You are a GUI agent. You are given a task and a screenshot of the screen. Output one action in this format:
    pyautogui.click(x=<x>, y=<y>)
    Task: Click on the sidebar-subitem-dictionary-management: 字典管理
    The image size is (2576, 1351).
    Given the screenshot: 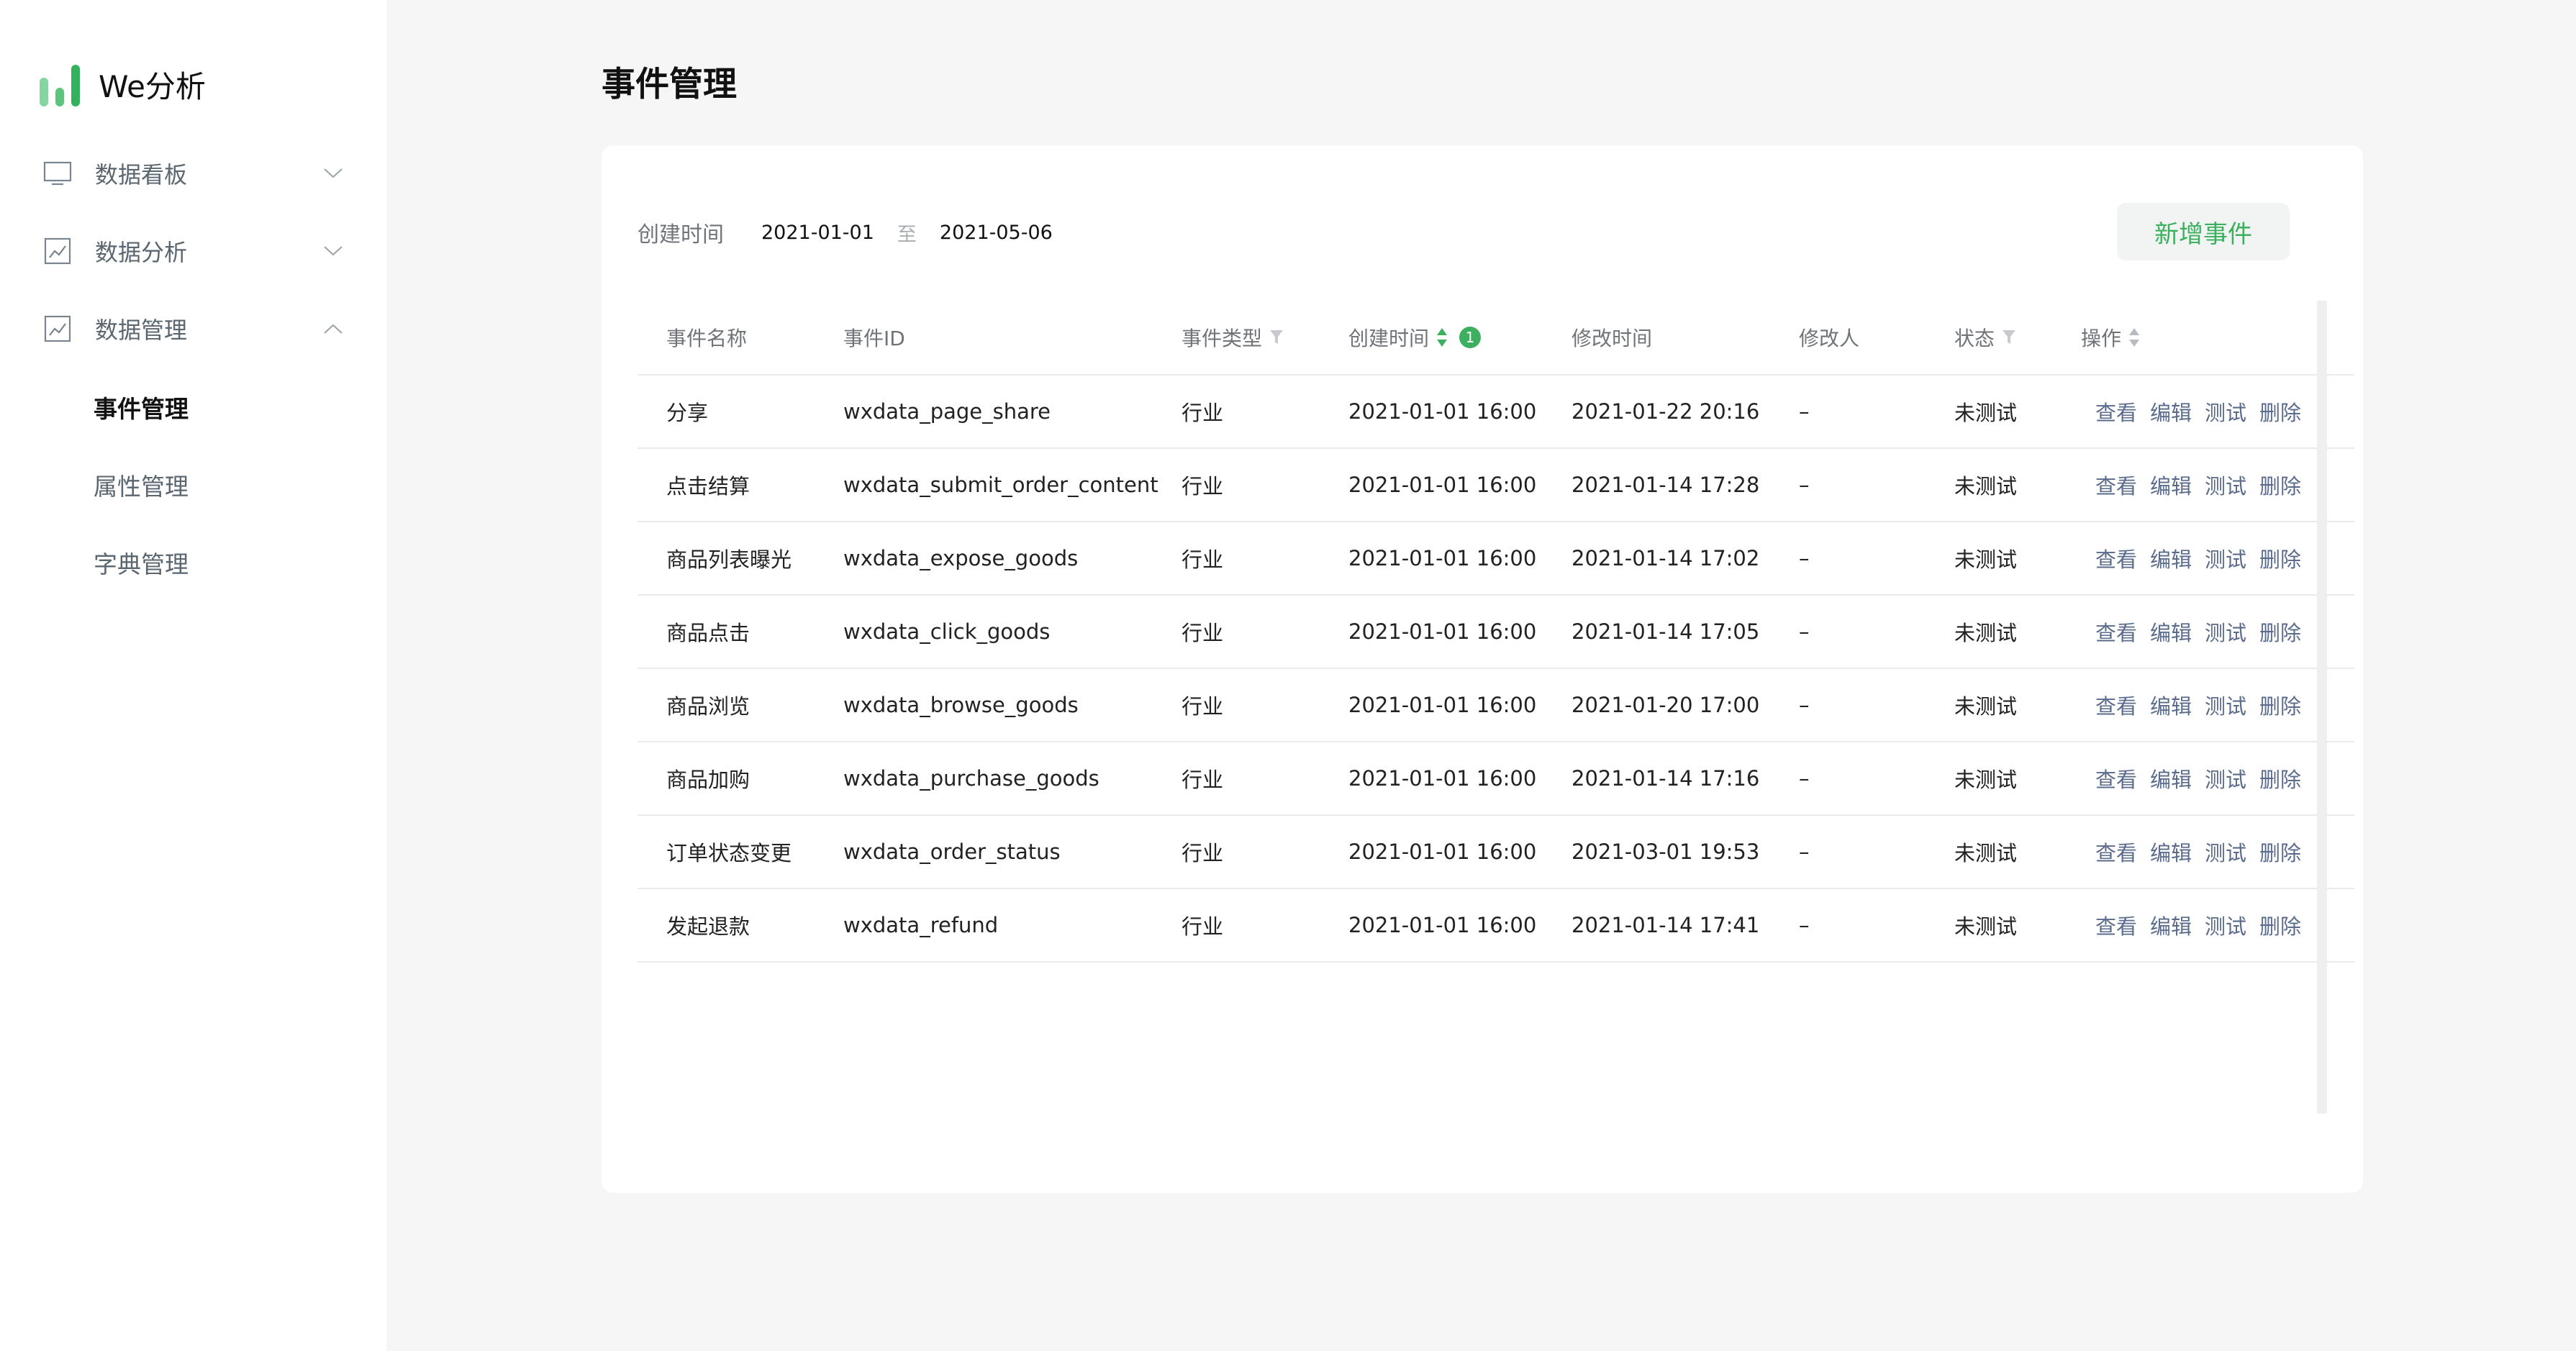 What is the action you would take?
    pyautogui.click(x=141, y=562)
    